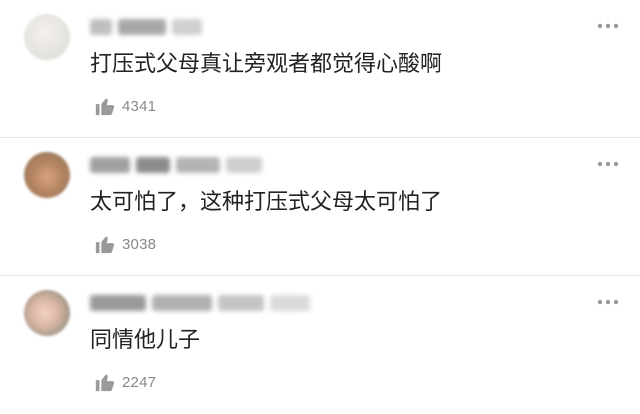  I want to click on comment-text: 太可怕了，这种打压式父母太可怕了, so click(266, 202).